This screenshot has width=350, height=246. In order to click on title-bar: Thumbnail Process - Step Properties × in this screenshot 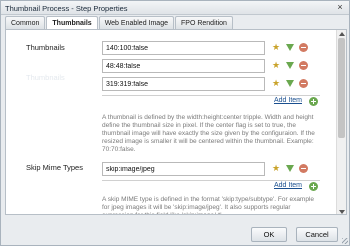, I will do `click(175, 8)`.